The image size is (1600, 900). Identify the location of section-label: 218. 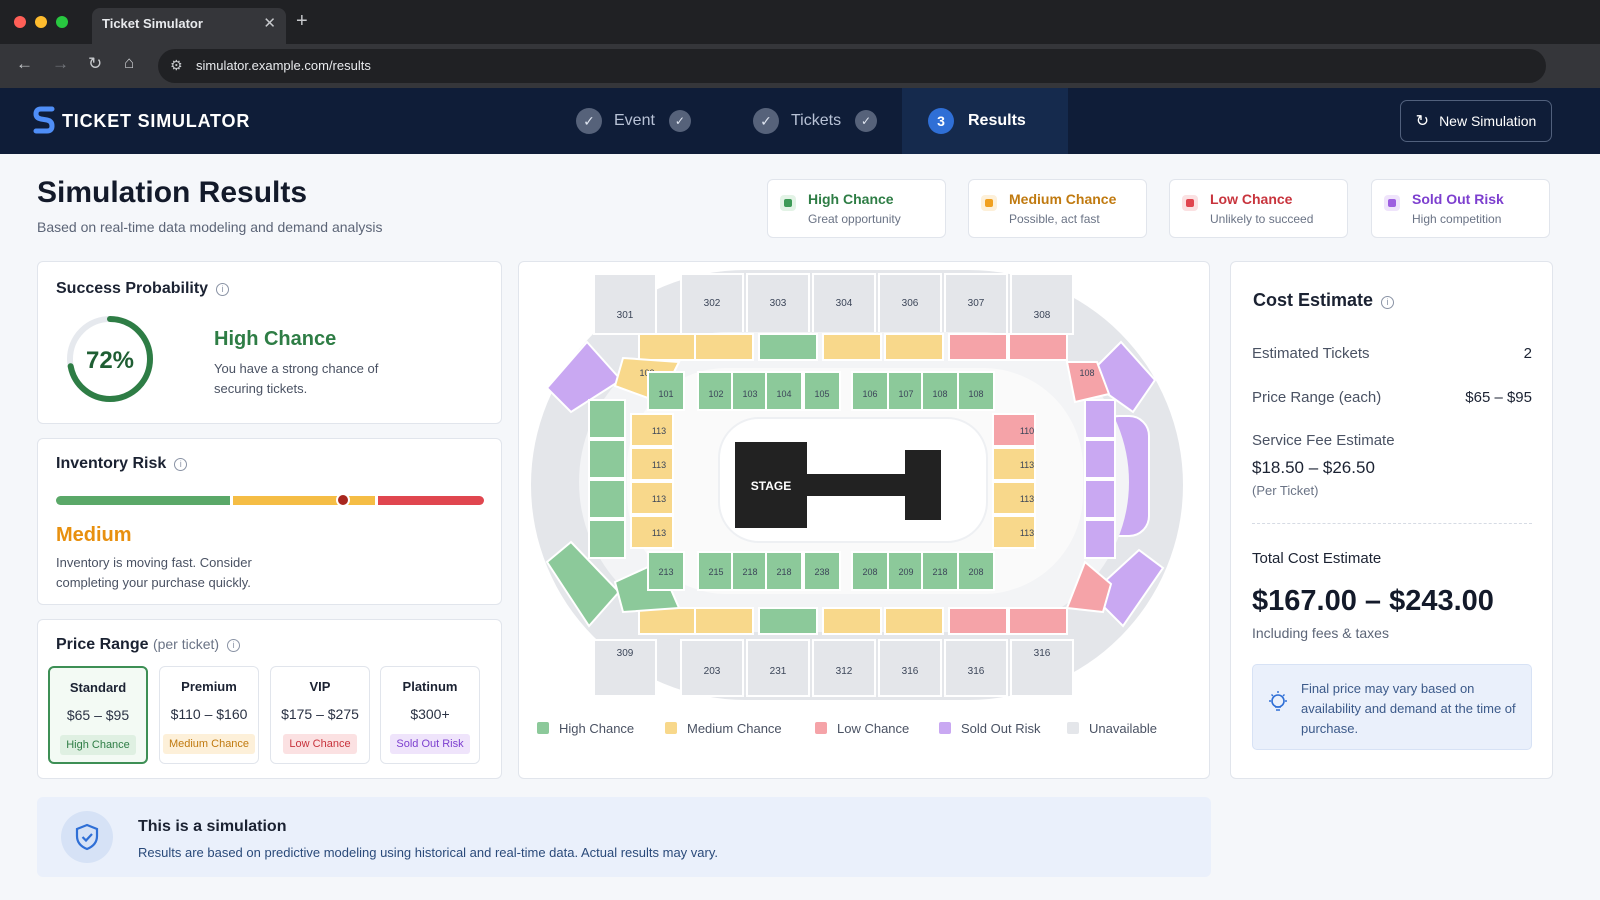
(939, 572).